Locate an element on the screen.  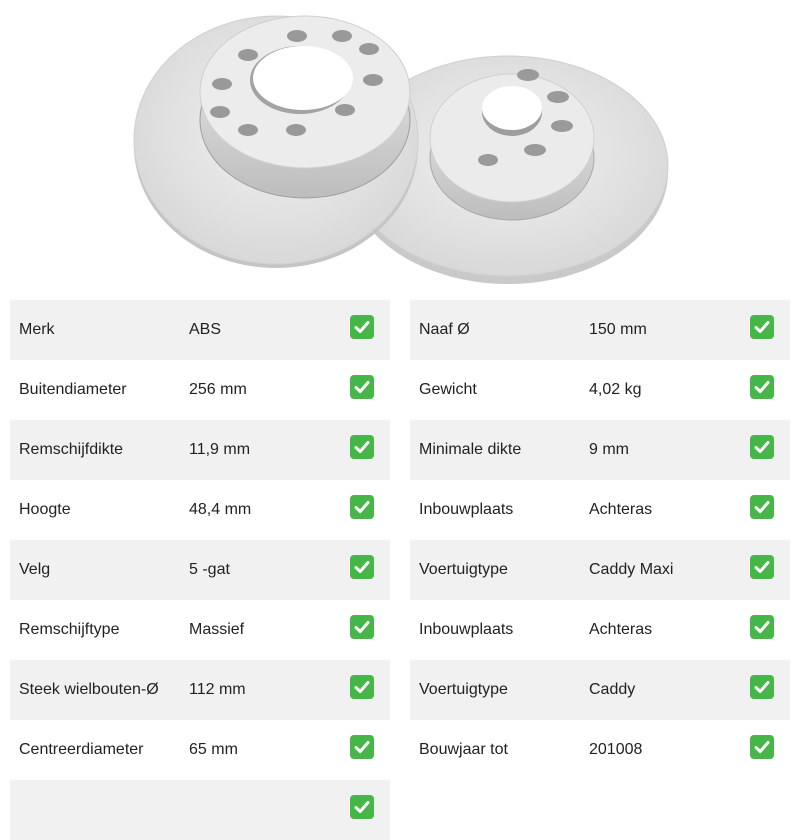
spec-row: Remschijftype Massief is located at coordinates (200, 630).